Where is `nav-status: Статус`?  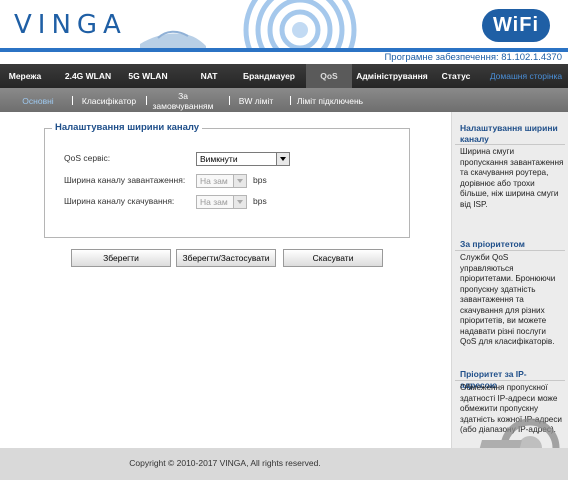 nav-status: Статус is located at coordinates (456, 76).